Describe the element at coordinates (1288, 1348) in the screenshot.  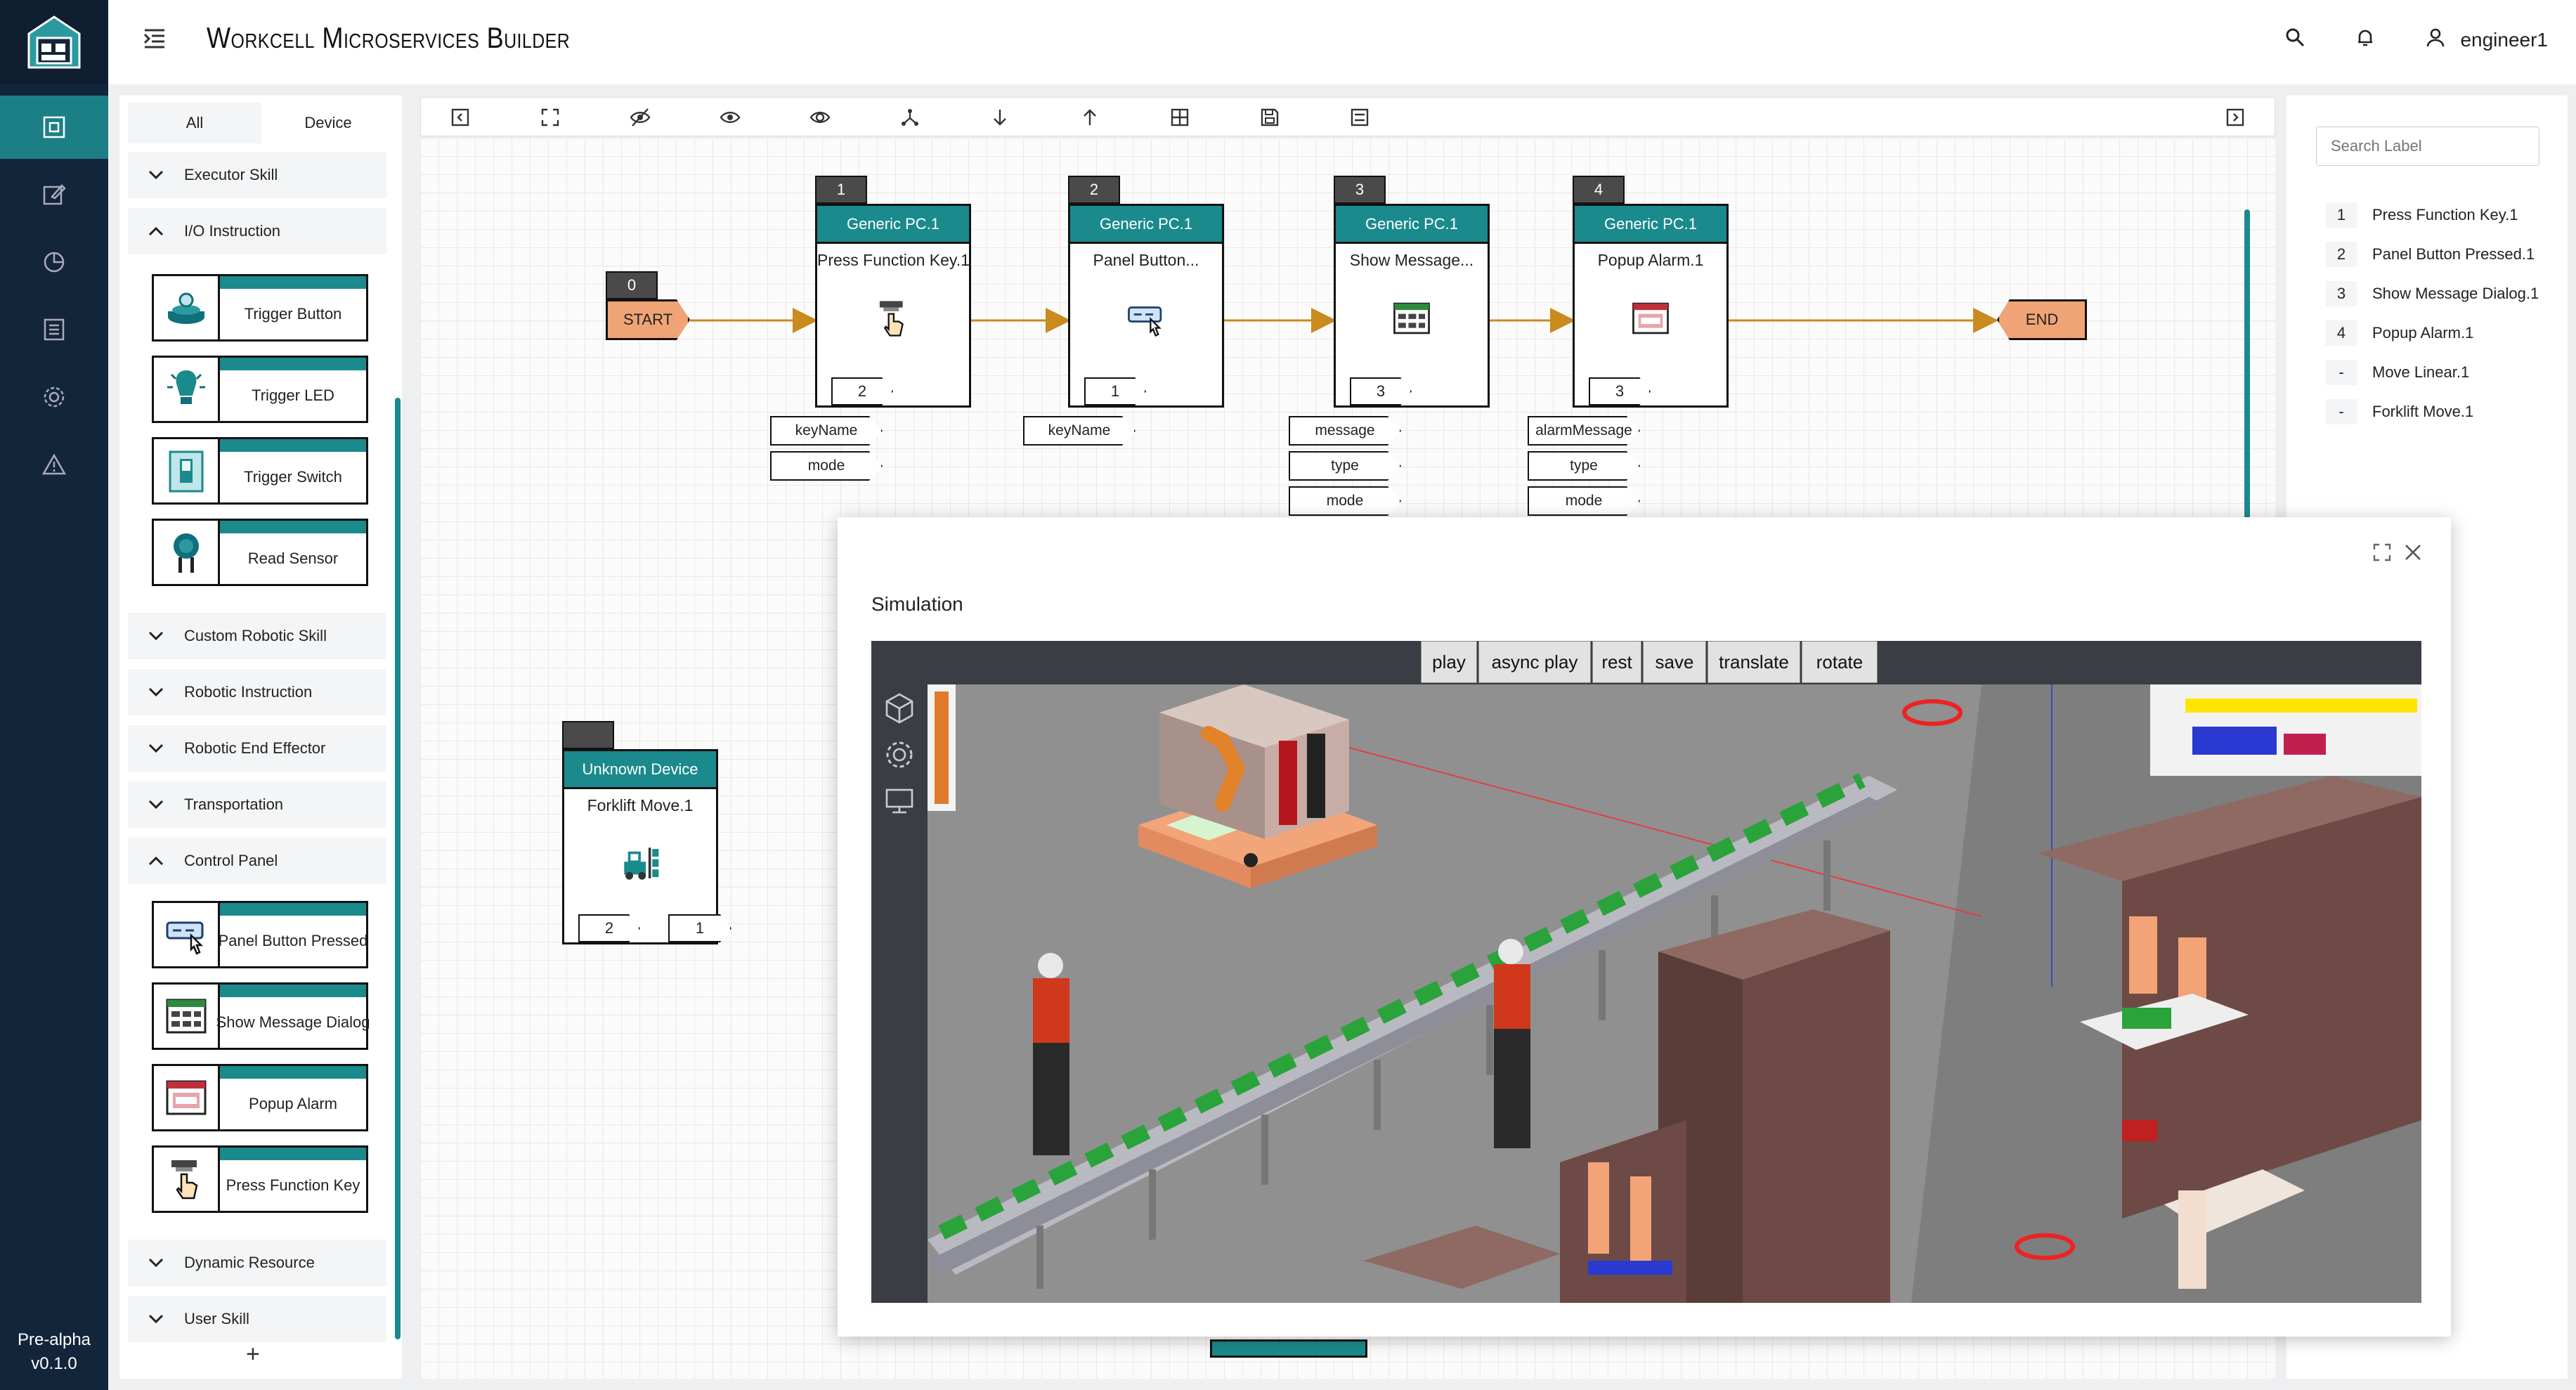
I see `hidden-node-edge` at that location.